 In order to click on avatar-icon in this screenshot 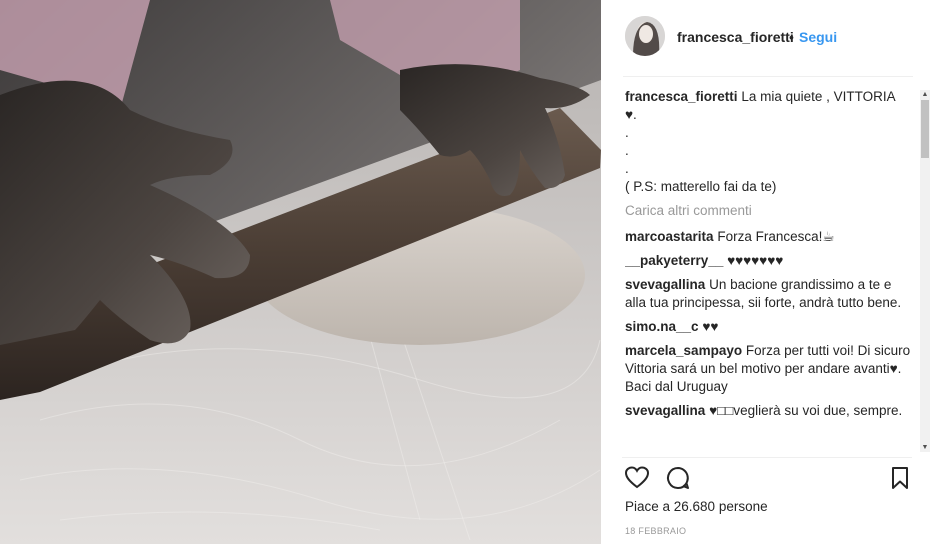, I will do `click(645, 36)`.